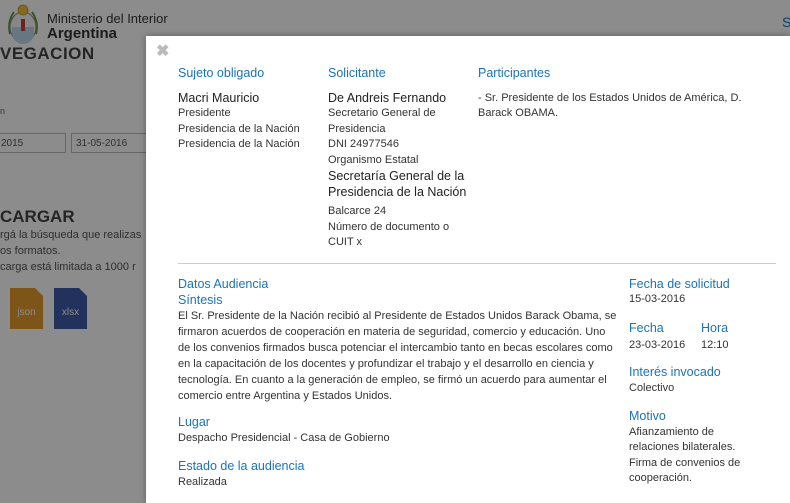  Describe the element at coordinates (660, 478) in the screenshot. I see `motivo-line-4: cooperación.` at that location.